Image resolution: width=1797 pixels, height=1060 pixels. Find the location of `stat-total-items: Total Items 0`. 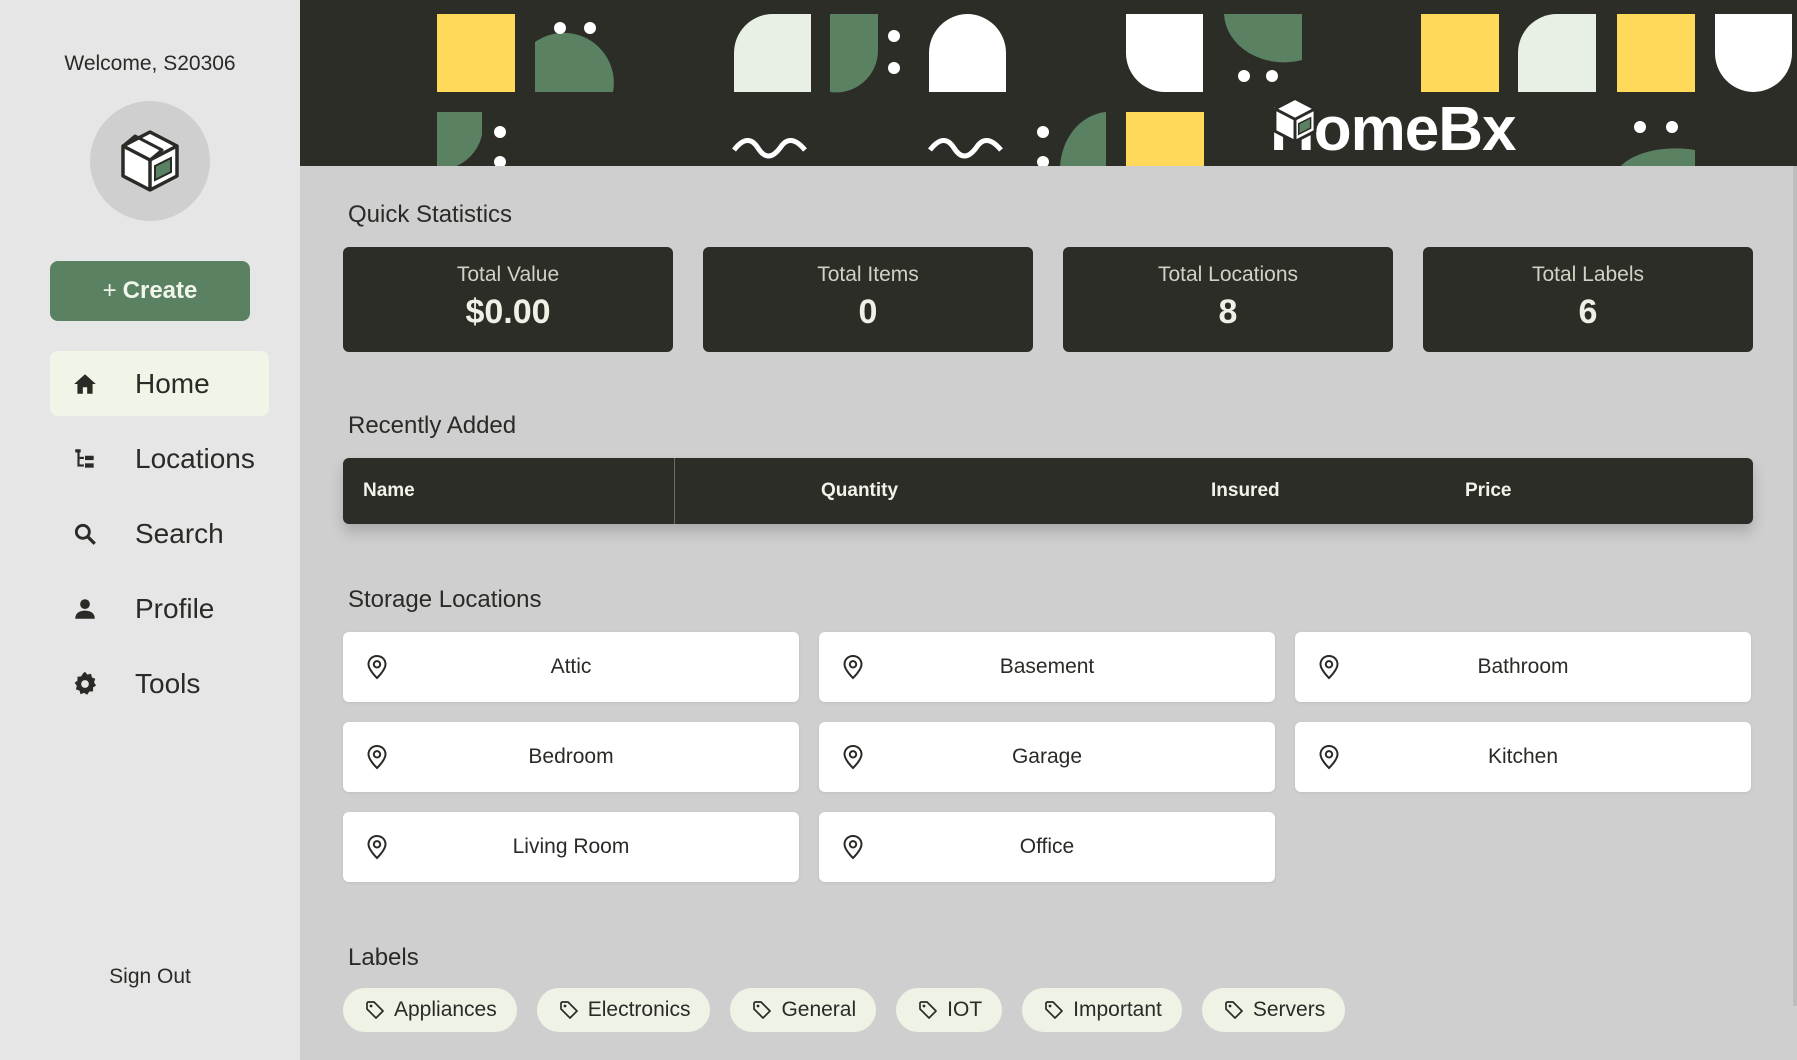

stat-total-items: Total Items 0 is located at coordinates (868, 299).